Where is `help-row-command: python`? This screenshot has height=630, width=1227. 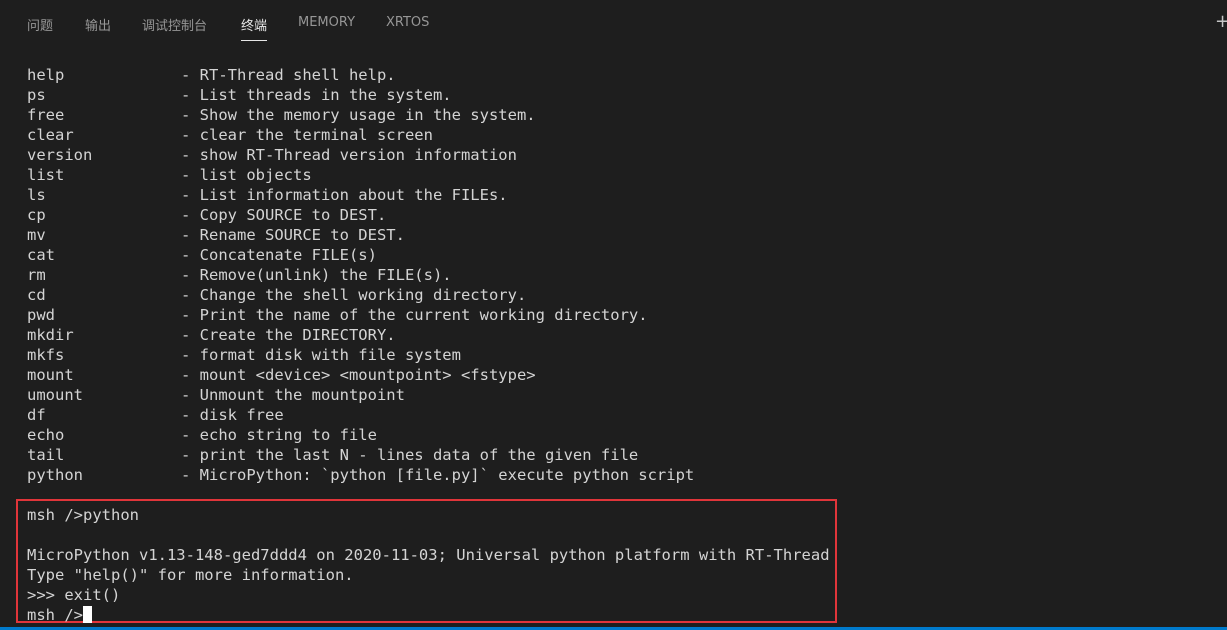 help-row-command: python is located at coordinates (55, 475).